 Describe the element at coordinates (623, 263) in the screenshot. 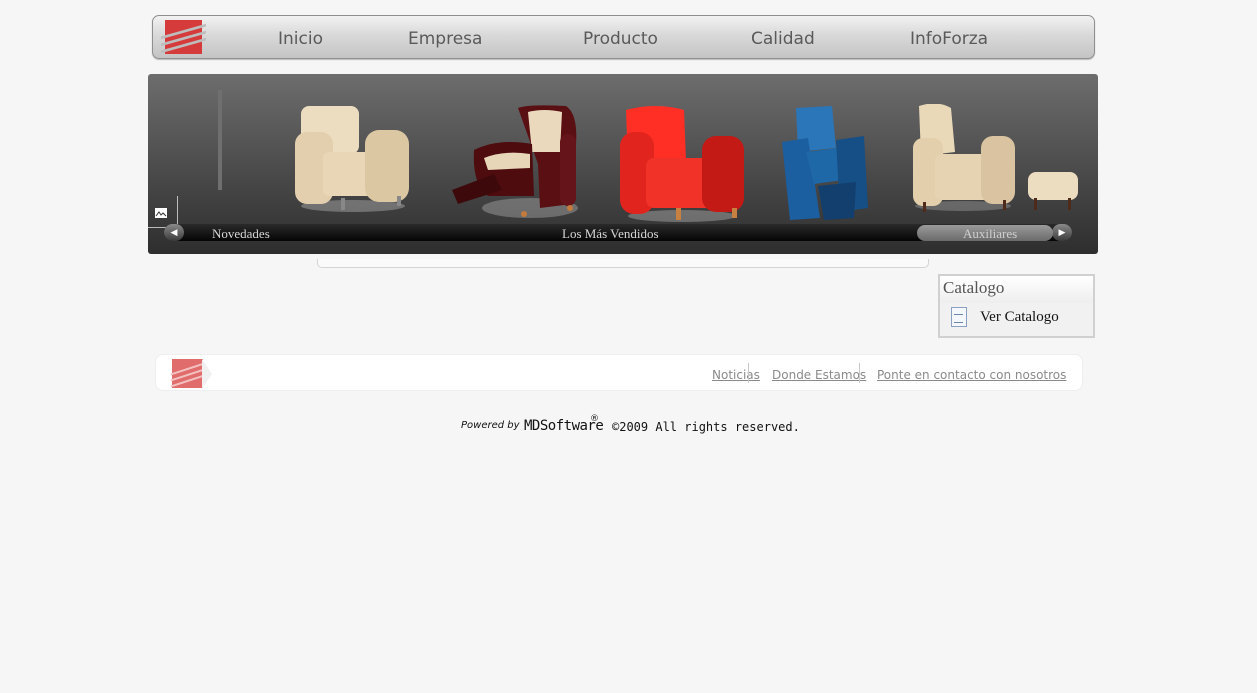

I see `content-divider` at that location.